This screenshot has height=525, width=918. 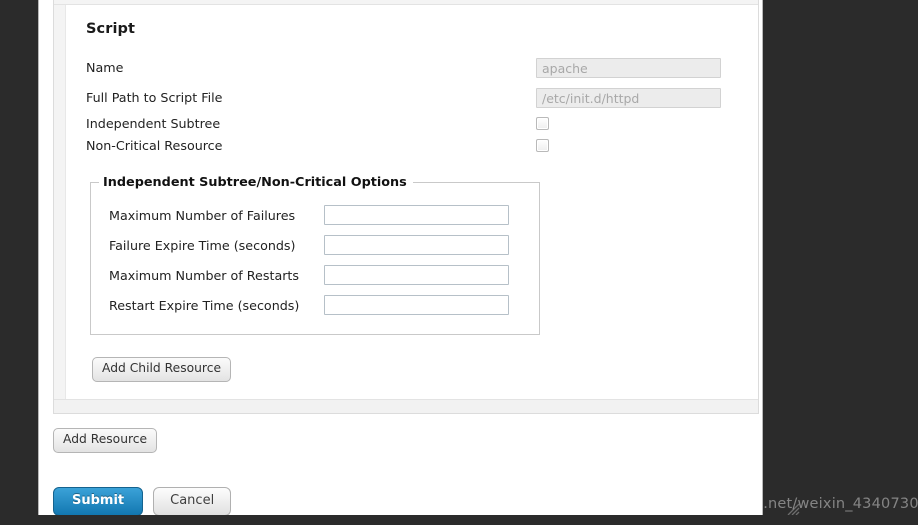 What do you see at coordinates (192, 502) in the screenshot?
I see `cancel-button: Cancel` at bounding box center [192, 502].